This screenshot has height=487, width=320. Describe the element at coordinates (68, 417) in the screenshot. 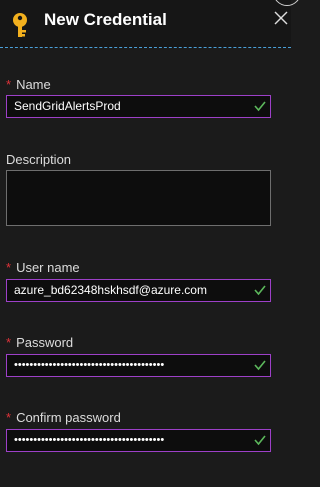

I see `confirm-password-label-text: Confirm password` at that location.